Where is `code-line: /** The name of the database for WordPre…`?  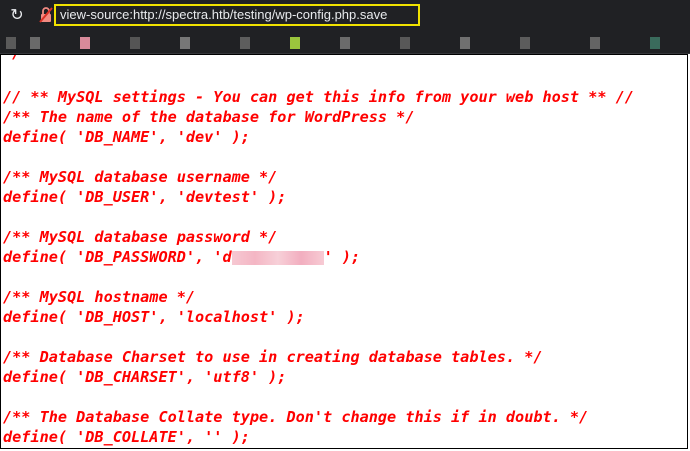 code-line: /** The name of the database for WordPre… is located at coordinates (209, 117).